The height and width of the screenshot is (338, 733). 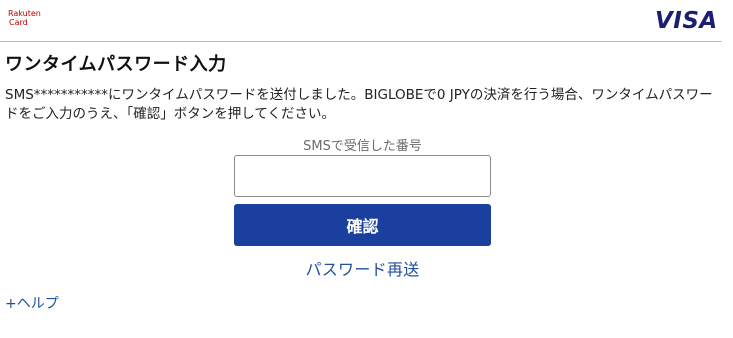 What do you see at coordinates (18, 22) in the screenshot?
I see `card-logo-text: Card` at bounding box center [18, 22].